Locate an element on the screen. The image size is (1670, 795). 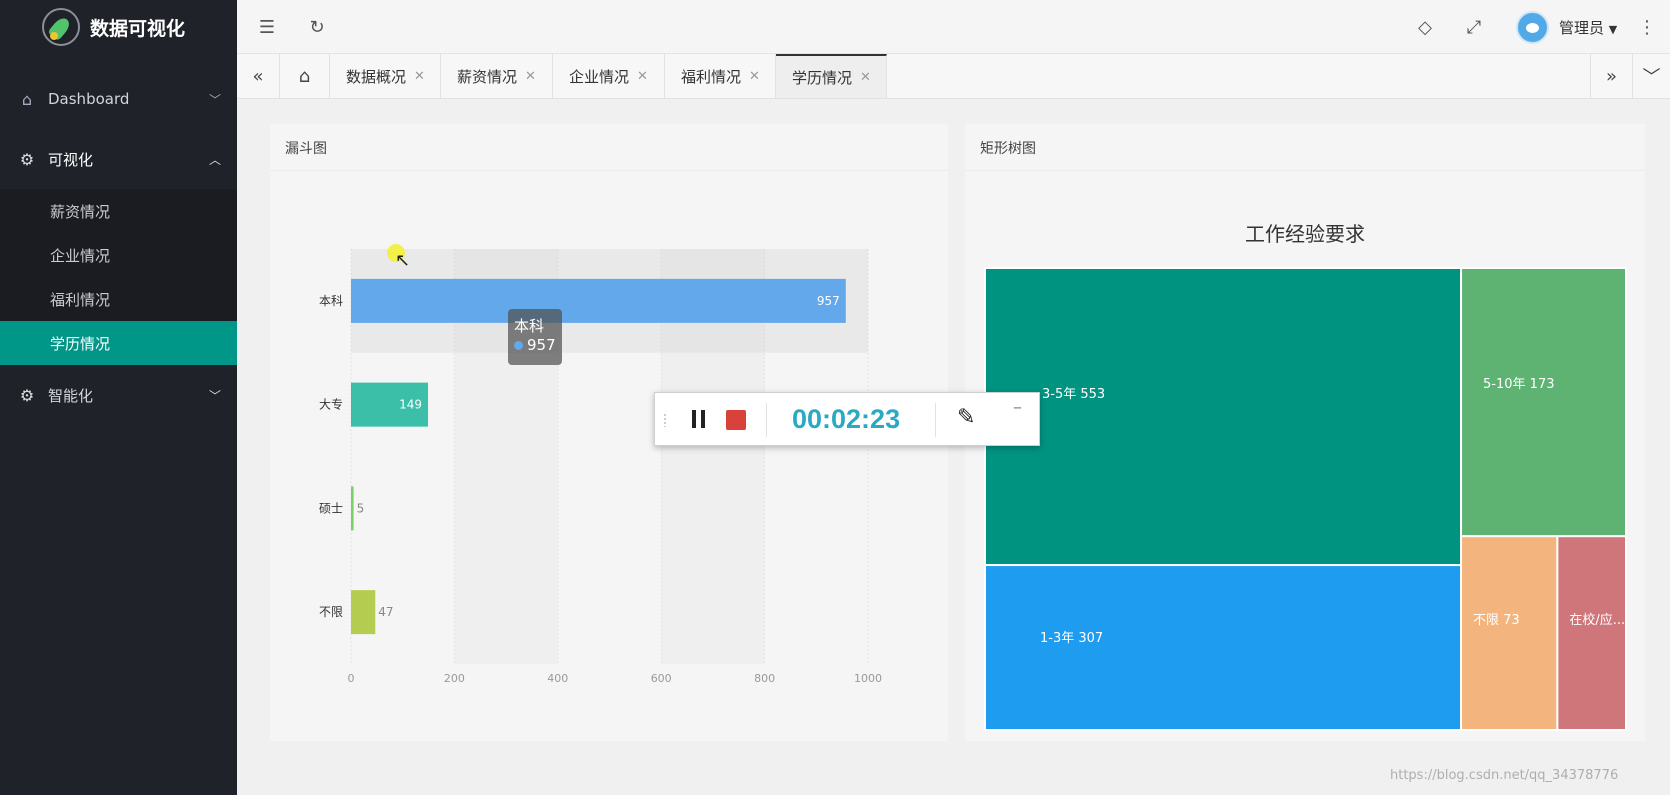
sidebar-group-intelligent: ⚙ 智能化 ﹀ is located at coordinates (118, 395).